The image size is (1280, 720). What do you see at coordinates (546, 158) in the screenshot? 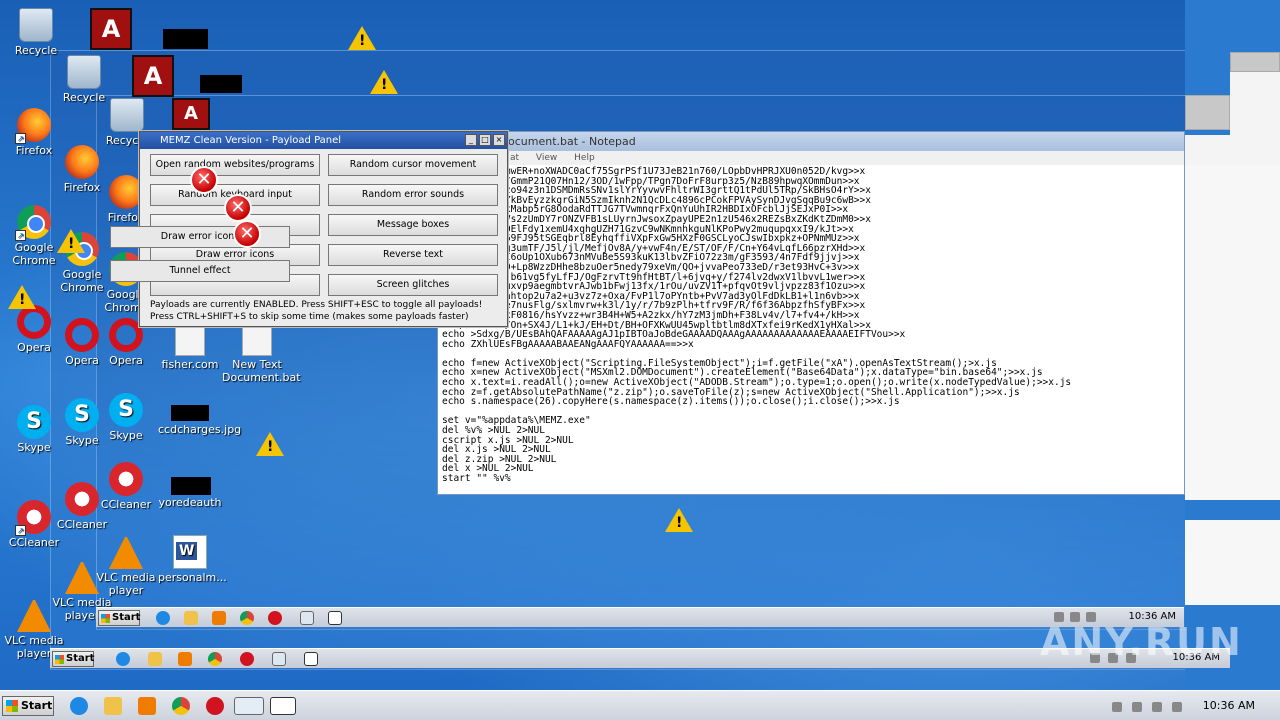
I see `menu-view: View` at bounding box center [546, 158].